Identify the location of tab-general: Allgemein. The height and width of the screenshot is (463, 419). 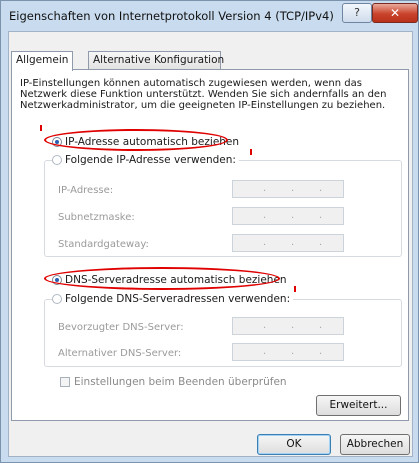
(42, 61).